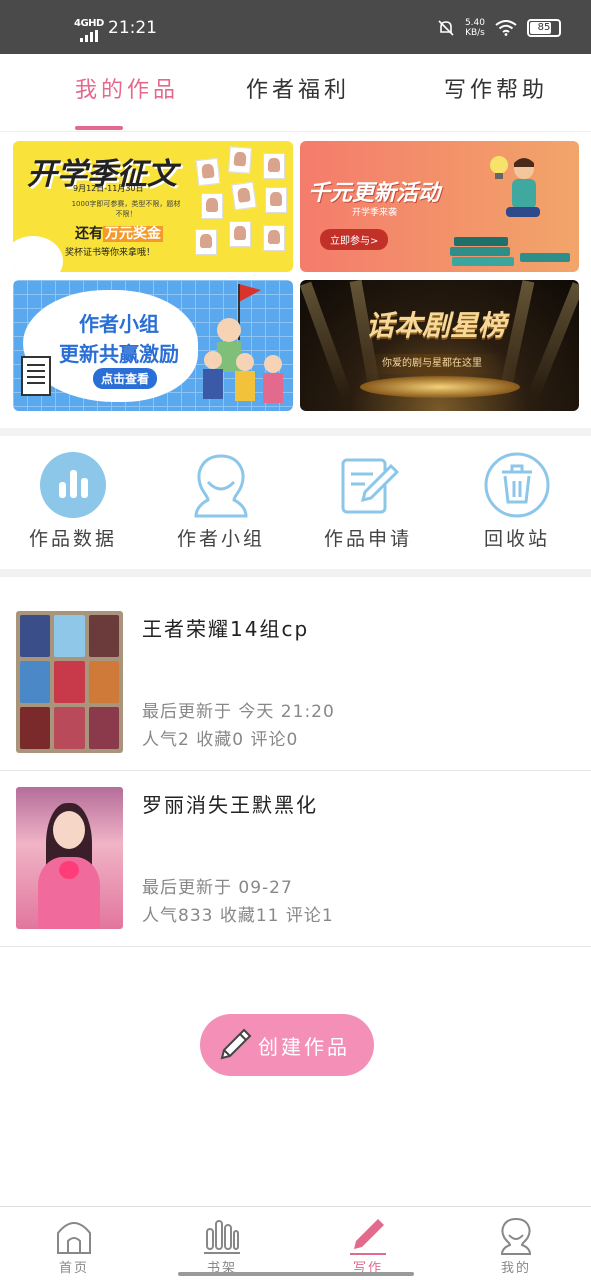  I want to click on banner-subtitle: 你爱的剧与星都在这里, so click(432, 364).